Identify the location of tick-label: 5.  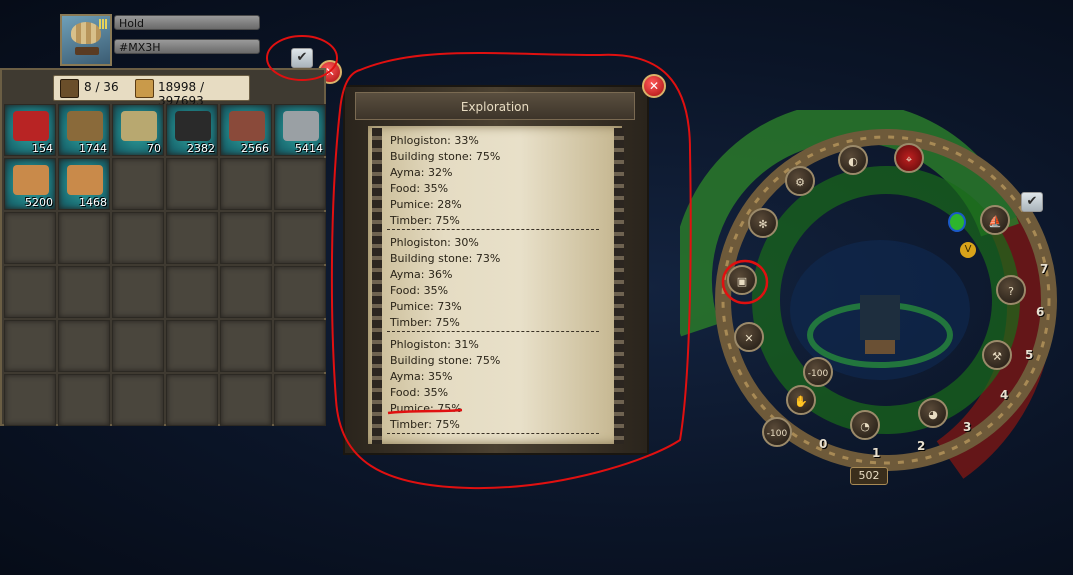
(1029, 355).